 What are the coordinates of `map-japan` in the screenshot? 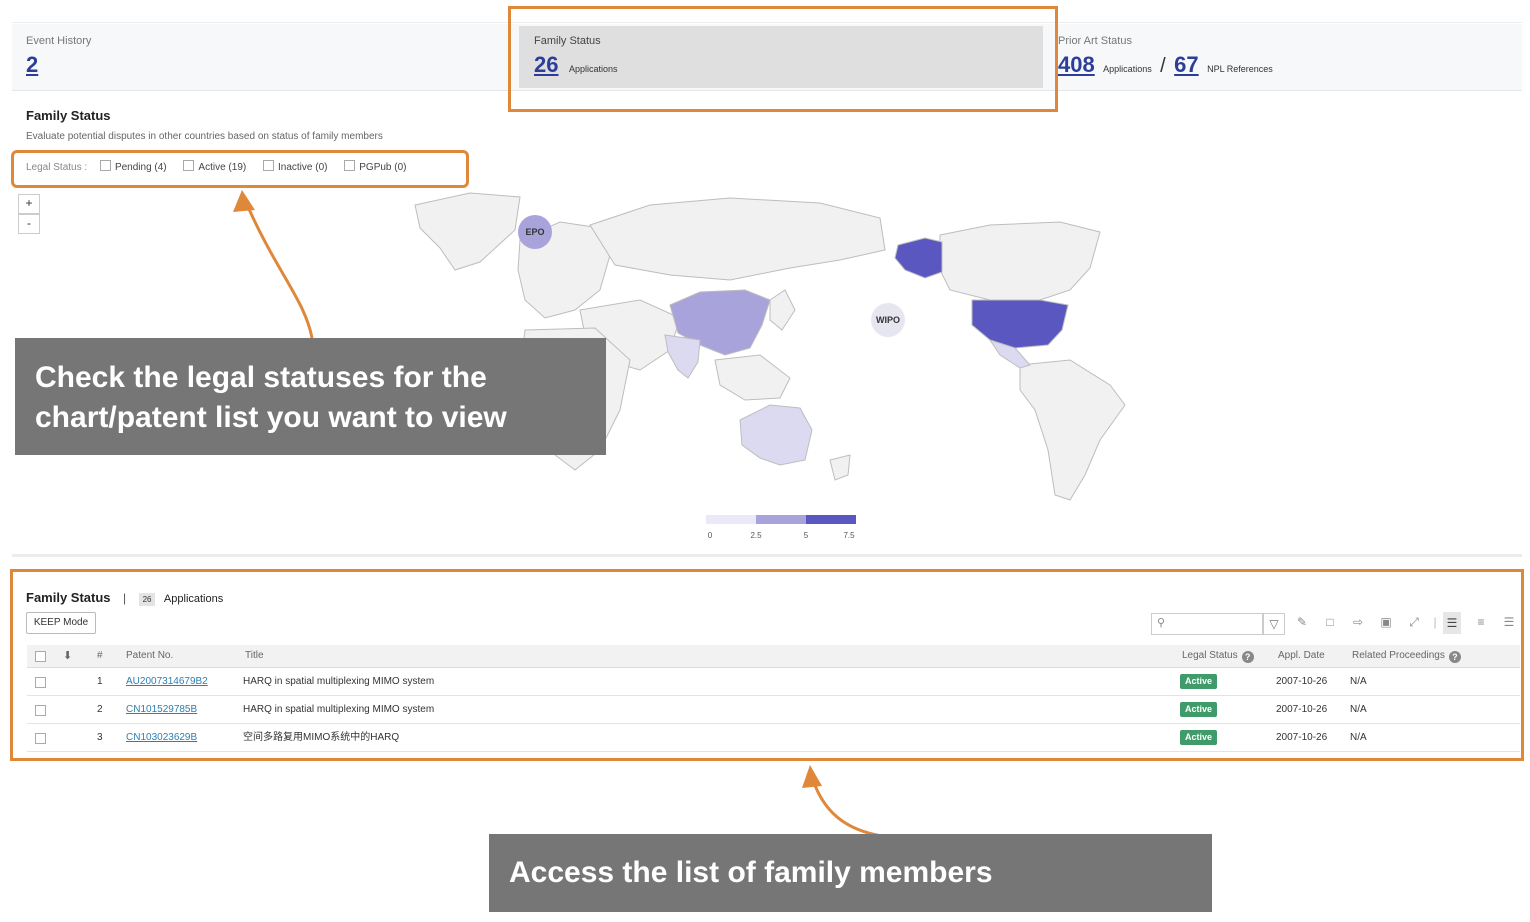 It's located at (782, 310).